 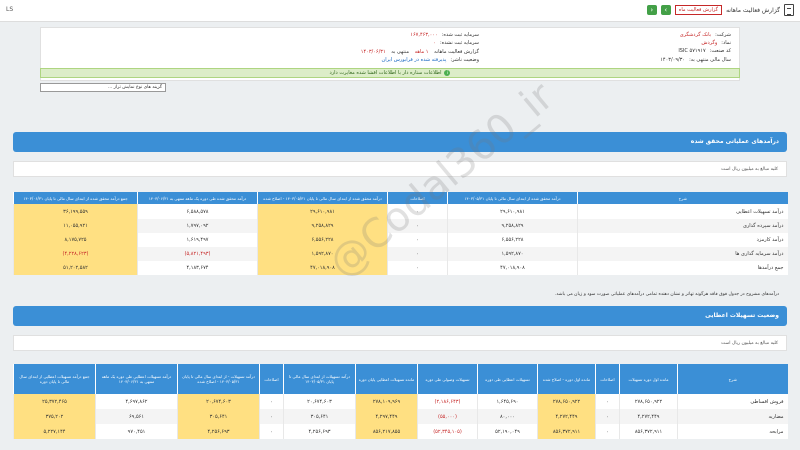 I want to click on table-header-cell: تسهیلات اعطایی طی دوره, so click(x=507, y=379).